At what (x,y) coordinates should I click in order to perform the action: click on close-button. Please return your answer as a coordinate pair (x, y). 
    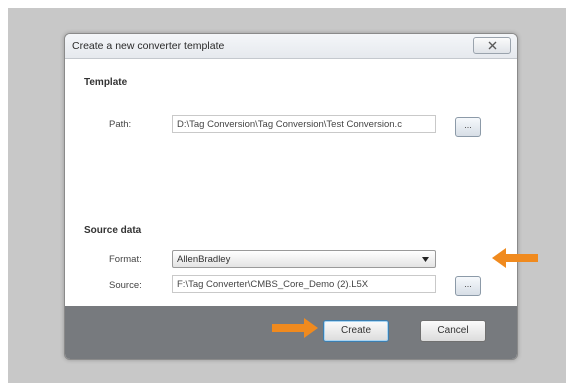
    Looking at the image, I should click on (492, 45).